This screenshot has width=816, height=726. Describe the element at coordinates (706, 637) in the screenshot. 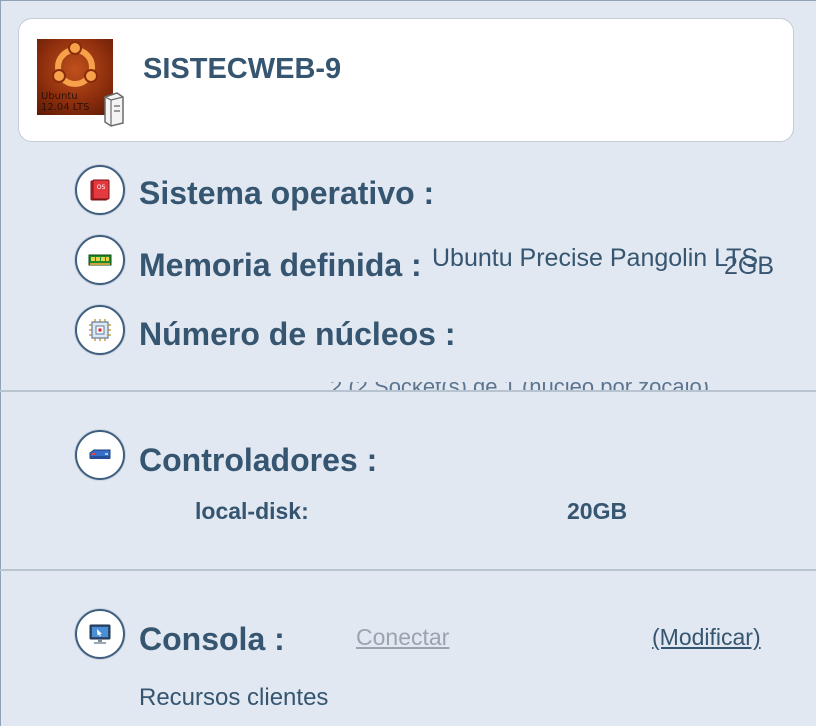

I see `modify-console-link: (Modificar)` at that location.